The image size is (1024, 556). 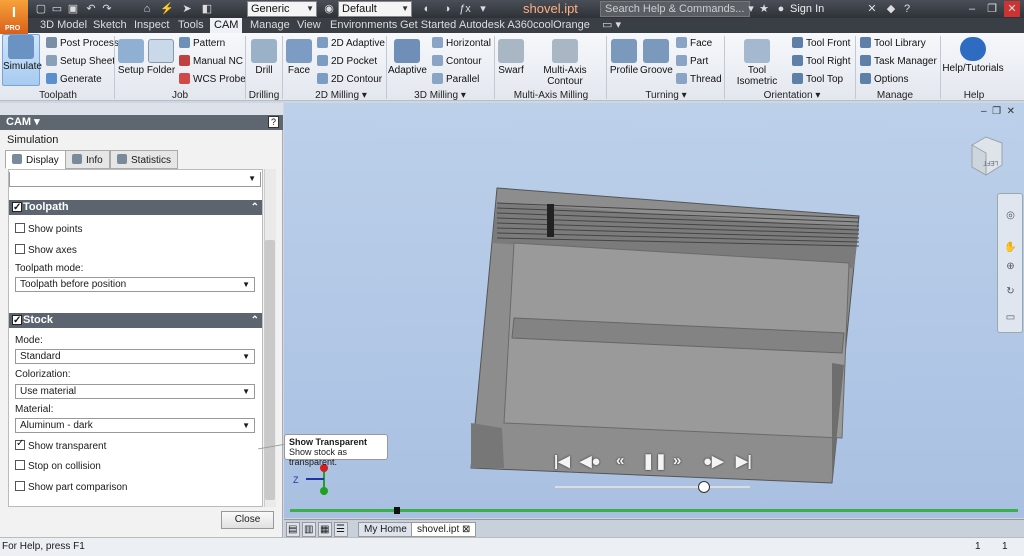 What do you see at coordinates (329, 9) in the screenshot?
I see `color-wheel-icon: ◉` at bounding box center [329, 9].